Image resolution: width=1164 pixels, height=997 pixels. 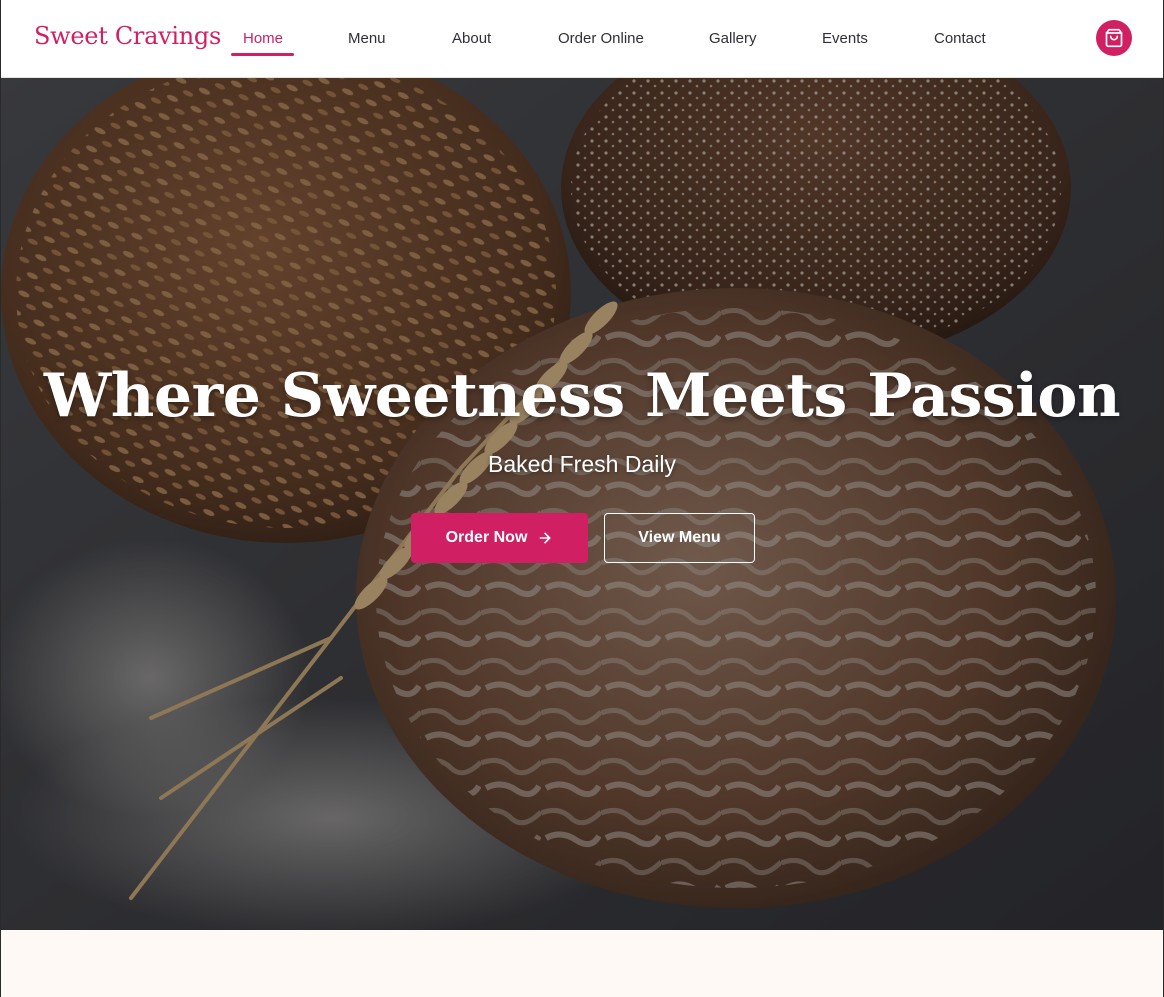 I want to click on shopping-bag-icon, so click(x=1114, y=38).